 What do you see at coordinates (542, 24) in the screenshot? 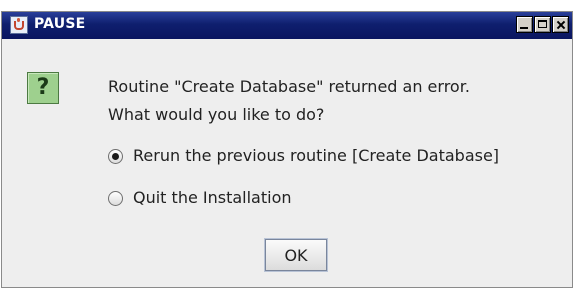
I see `maximize-button` at bounding box center [542, 24].